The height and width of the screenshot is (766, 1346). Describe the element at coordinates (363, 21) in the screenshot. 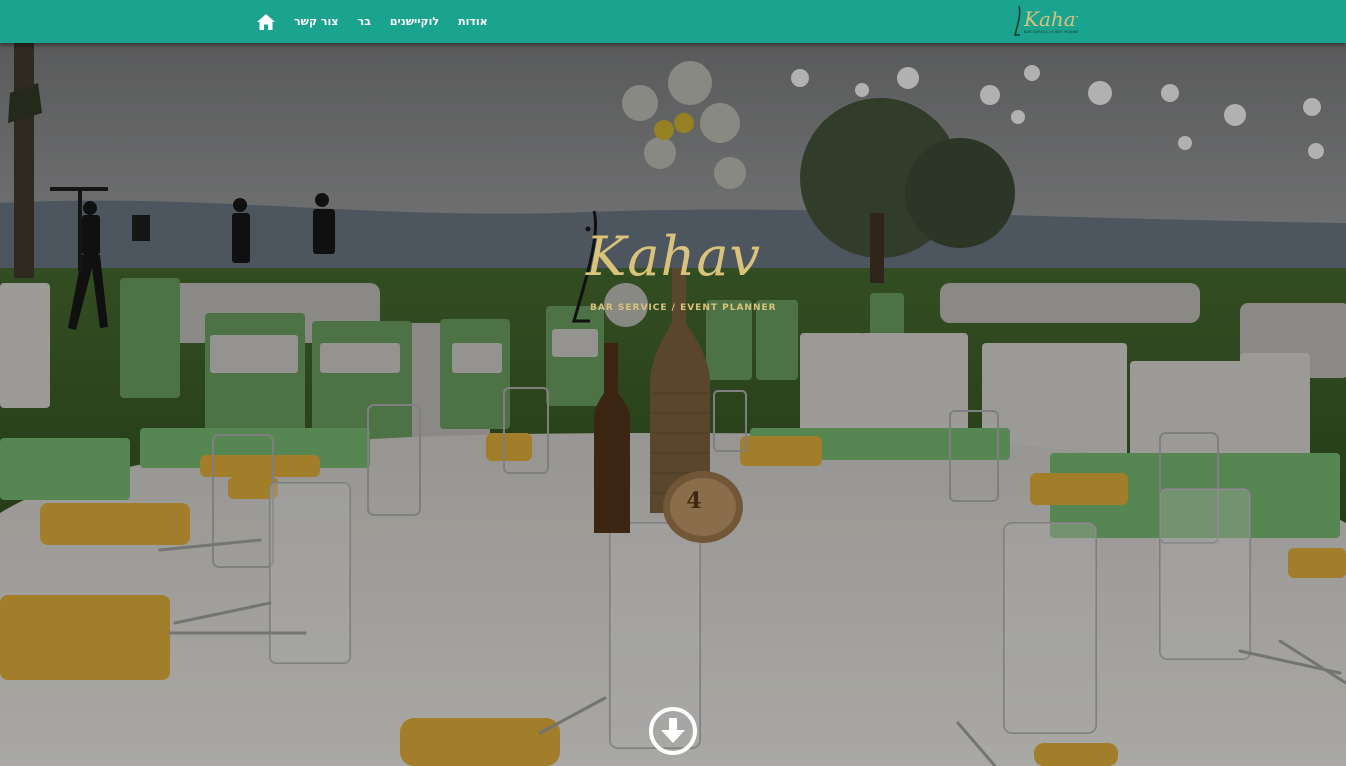

I see `nav-item-bar: בר` at that location.